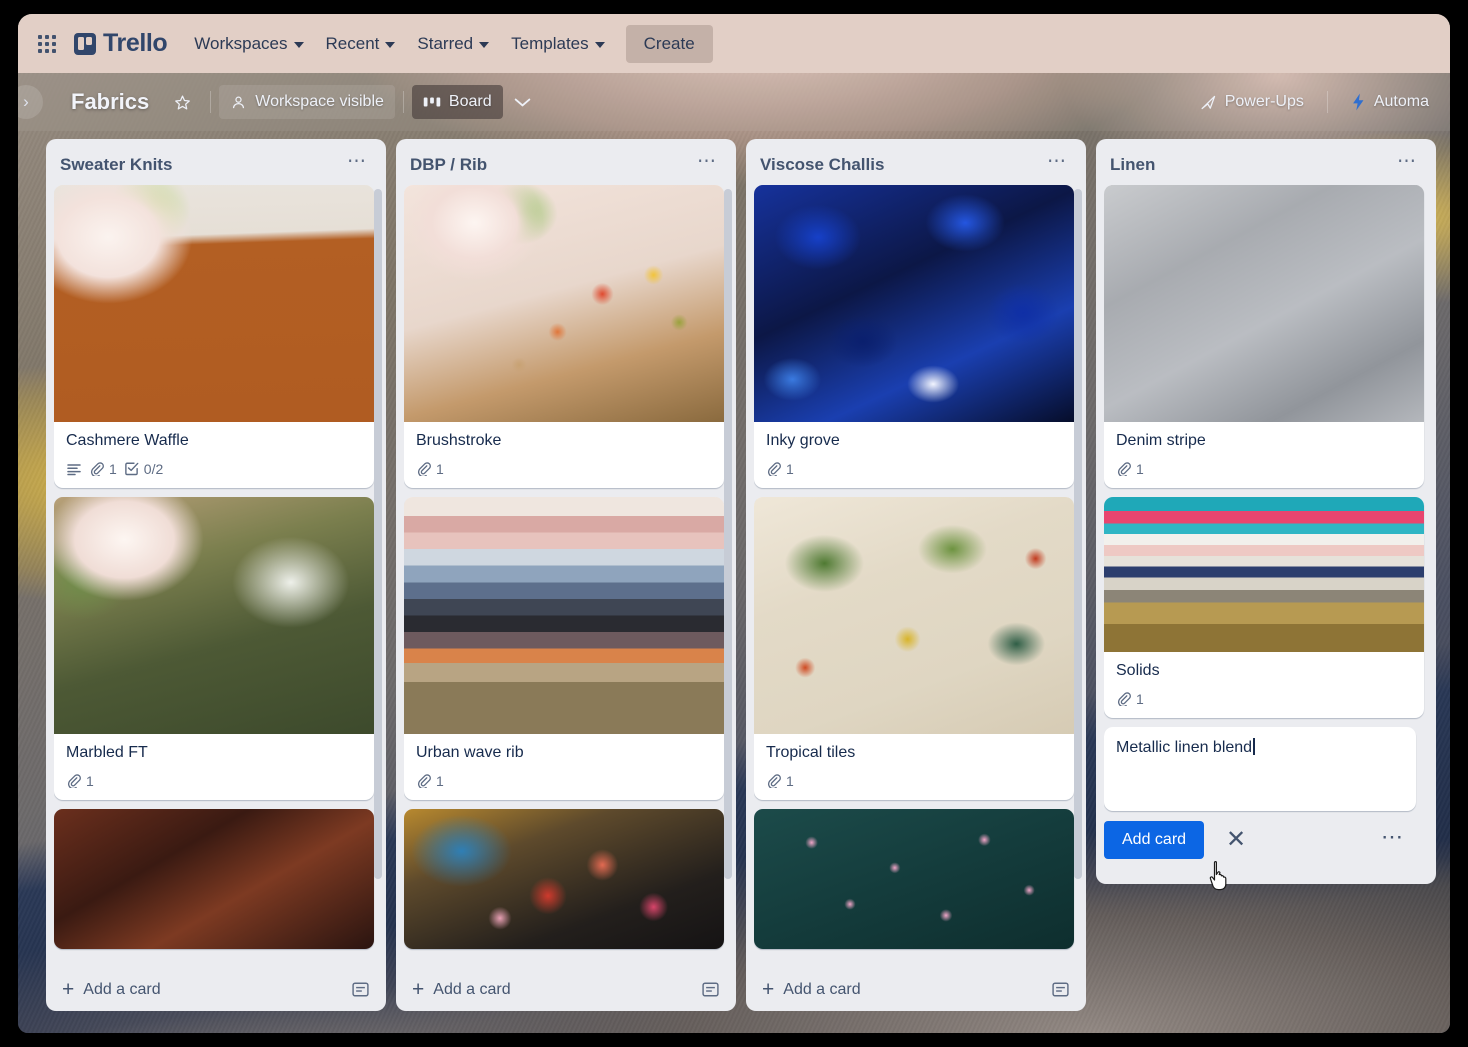 The width and height of the screenshot is (1468, 1047). I want to click on text-cursor, so click(1254, 746).